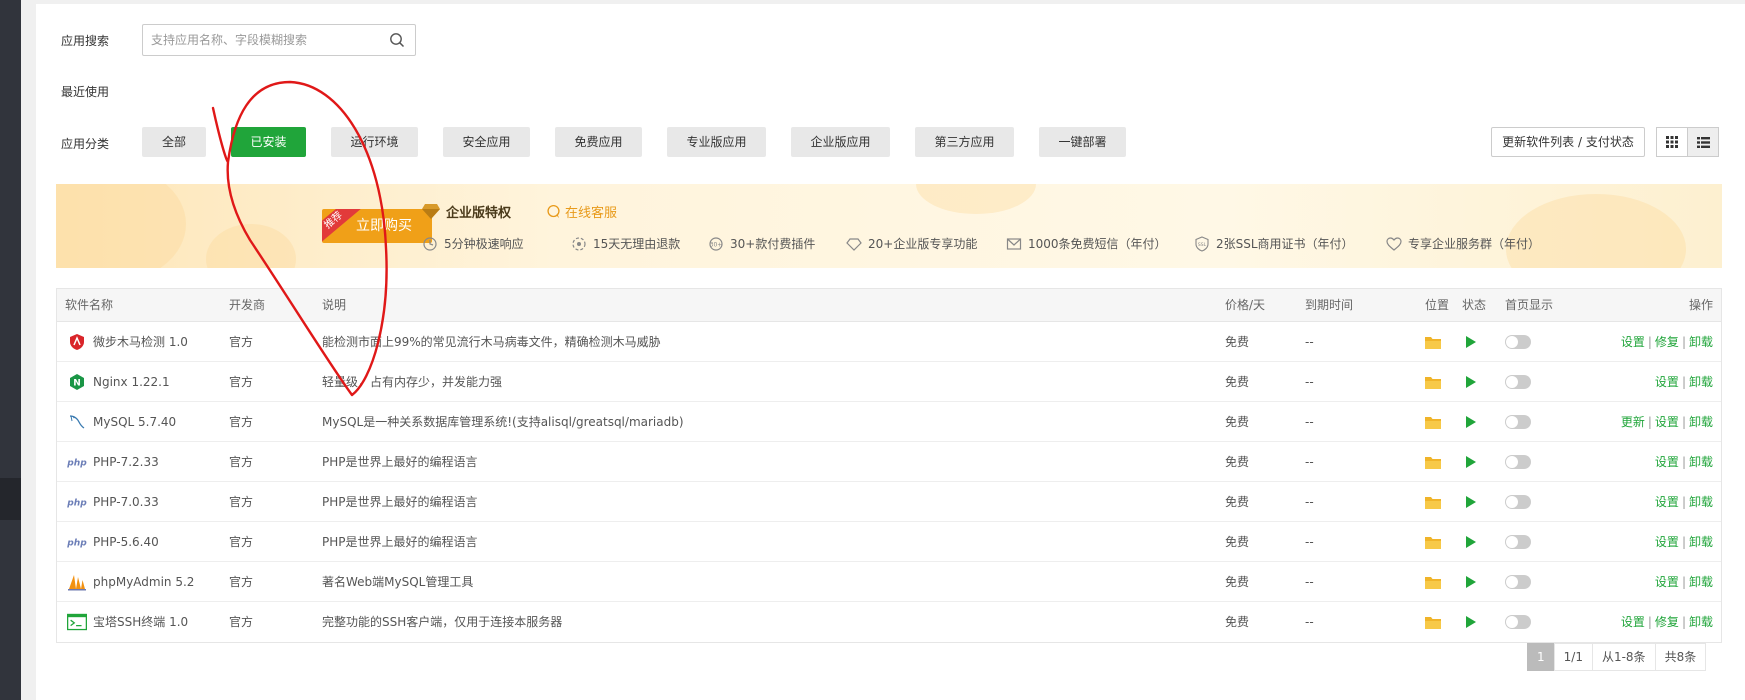 This screenshot has height=700, width=1745. What do you see at coordinates (1309, 462) in the screenshot?
I see `expiry: --` at bounding box center [1309, 462].